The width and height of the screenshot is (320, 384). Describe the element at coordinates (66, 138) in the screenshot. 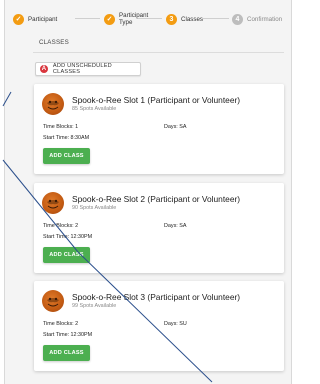

I see `start-time: Start Time: 8:30AM` at that location.